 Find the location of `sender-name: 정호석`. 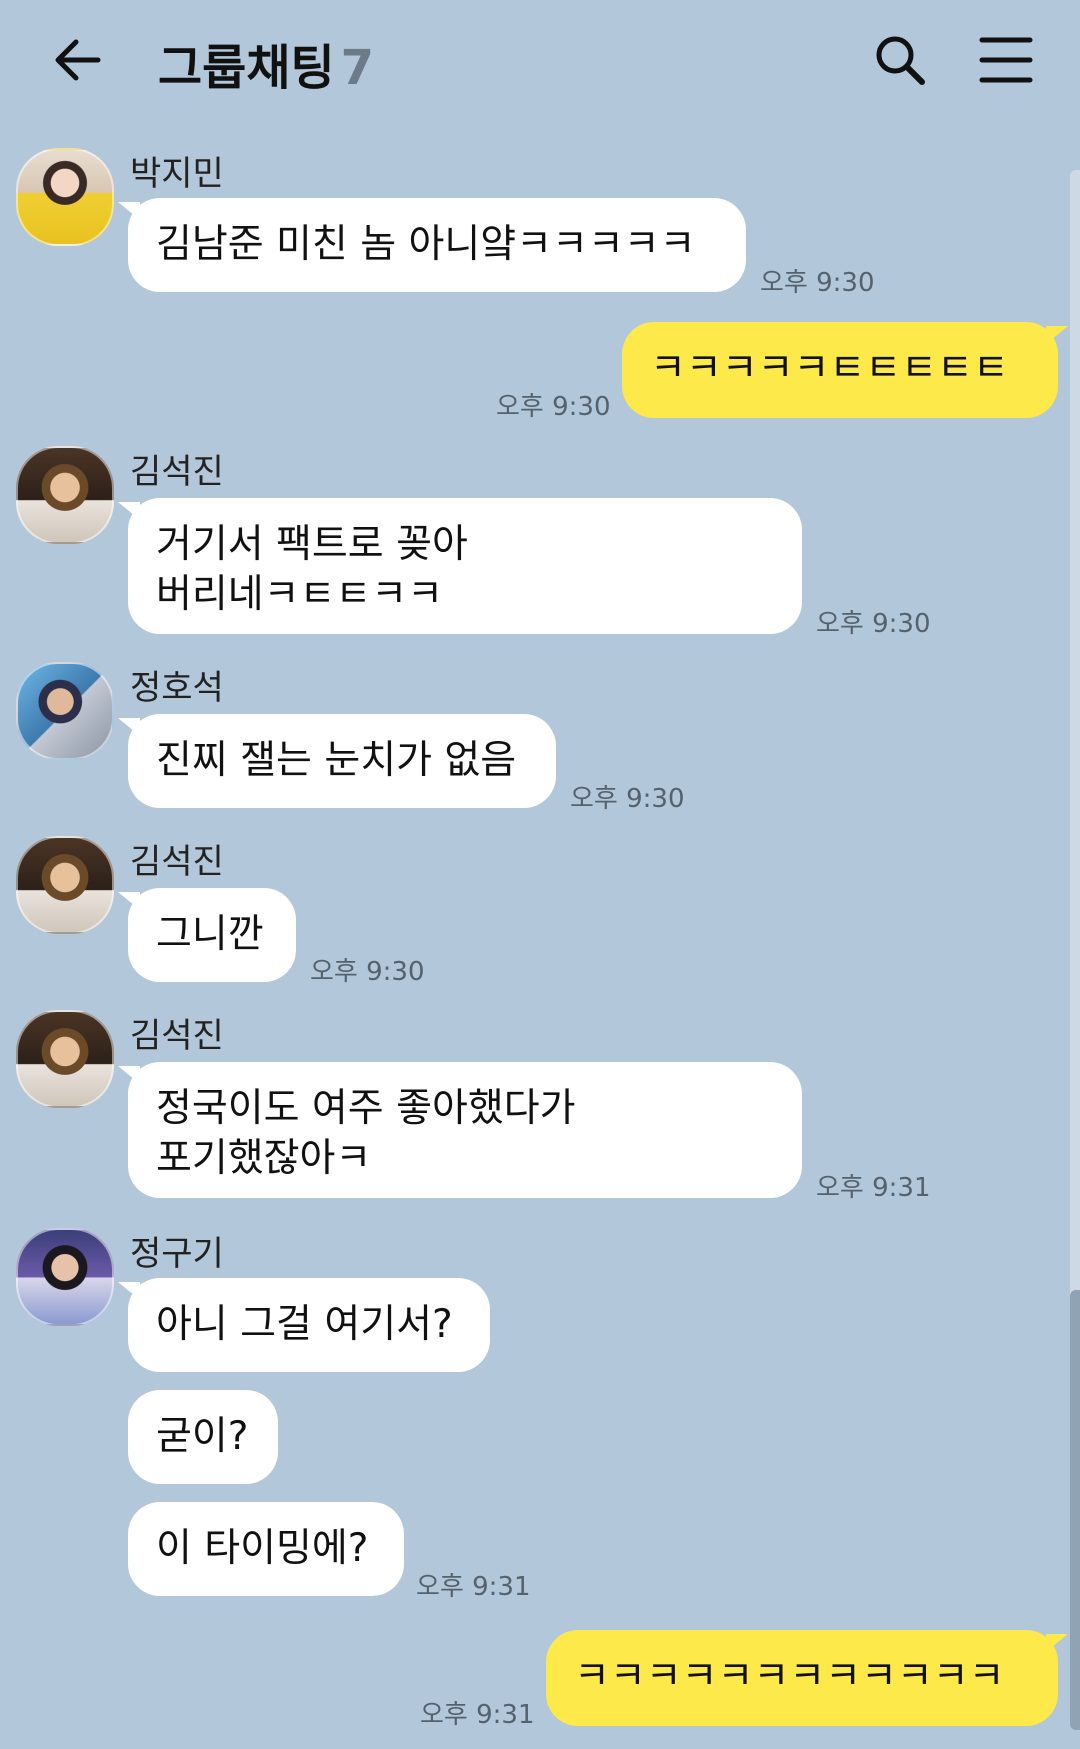

sender-name: 정호석 is located at coordinates (177, 688).